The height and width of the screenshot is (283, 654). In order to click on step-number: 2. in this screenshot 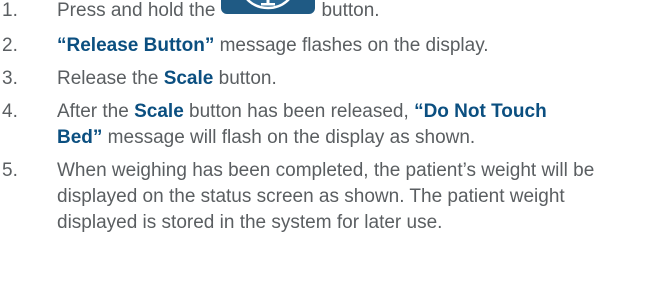, I will do `click(10, 45)`.